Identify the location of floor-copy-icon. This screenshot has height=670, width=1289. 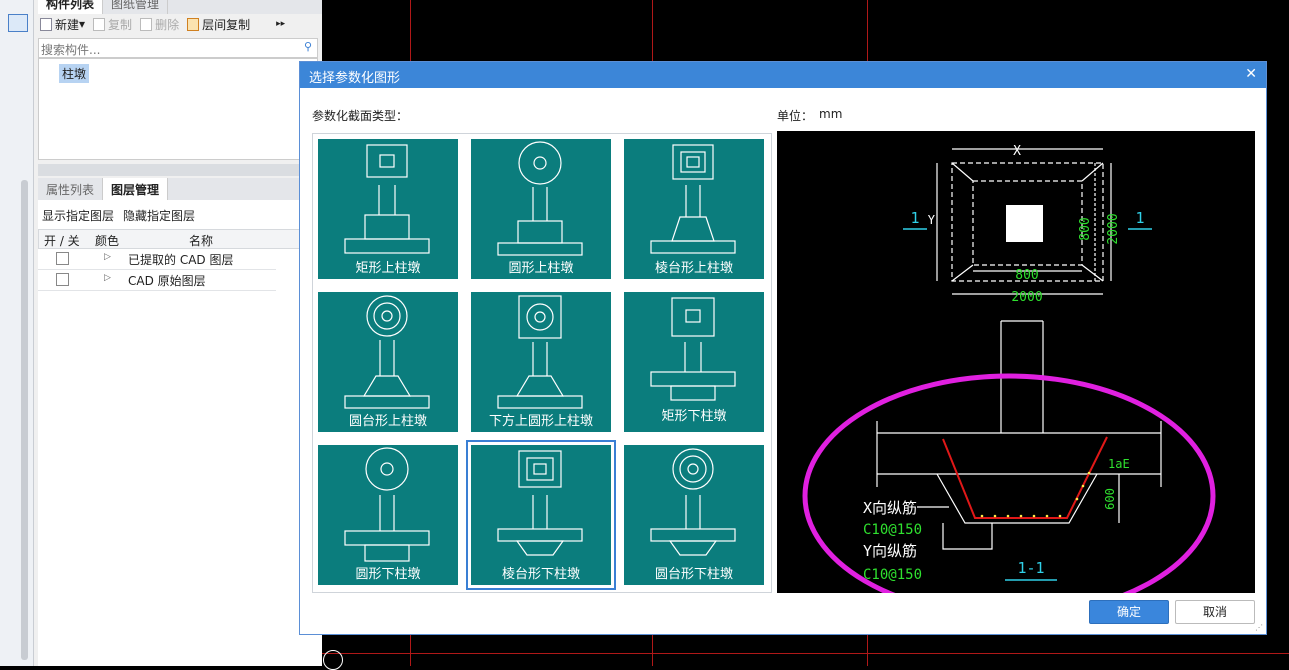
(193, 24).